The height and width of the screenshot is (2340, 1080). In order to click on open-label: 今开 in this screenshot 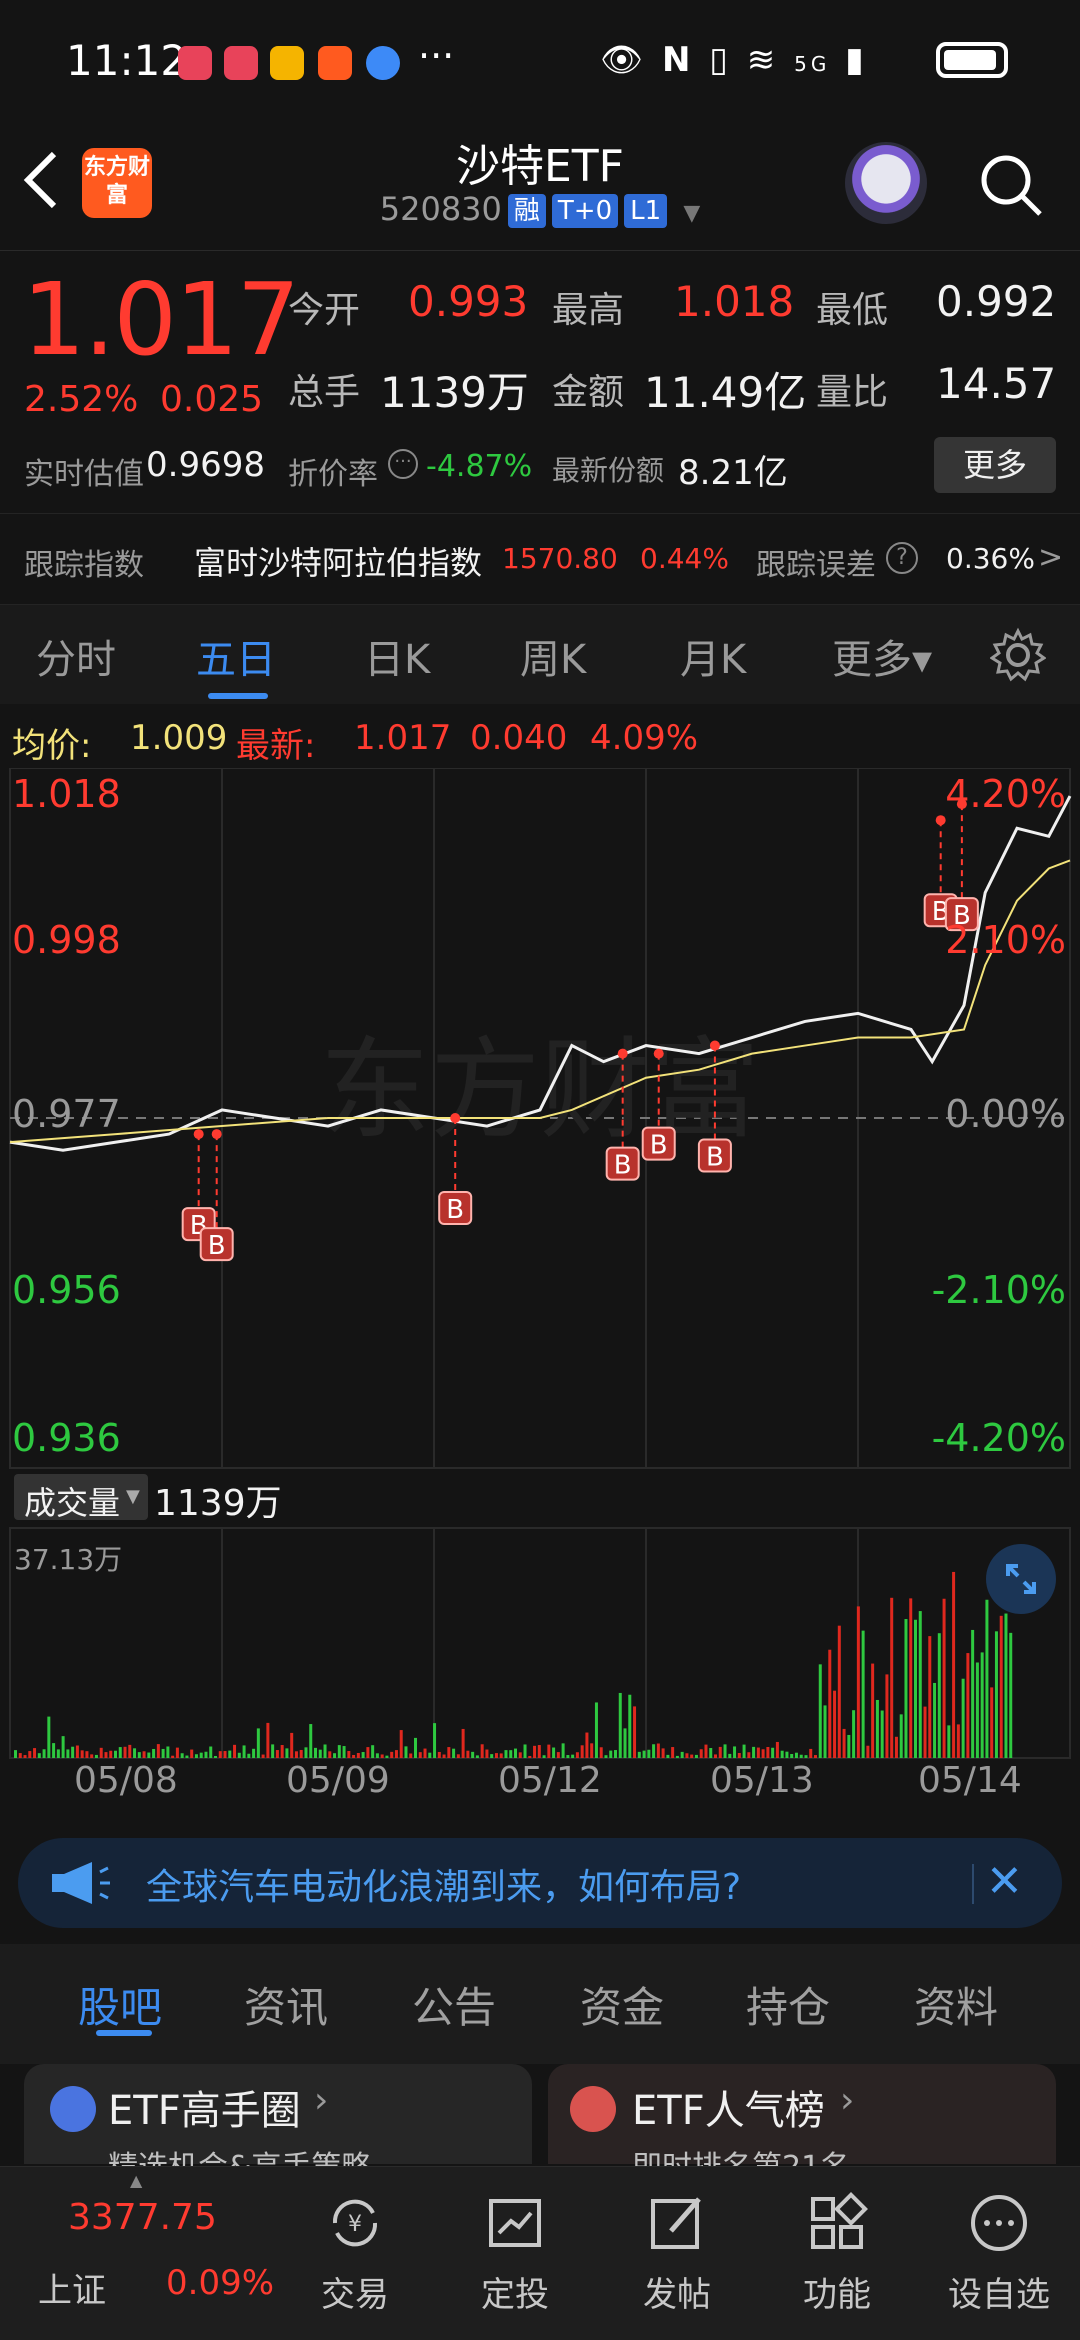, I will do `click(324, 310)`.